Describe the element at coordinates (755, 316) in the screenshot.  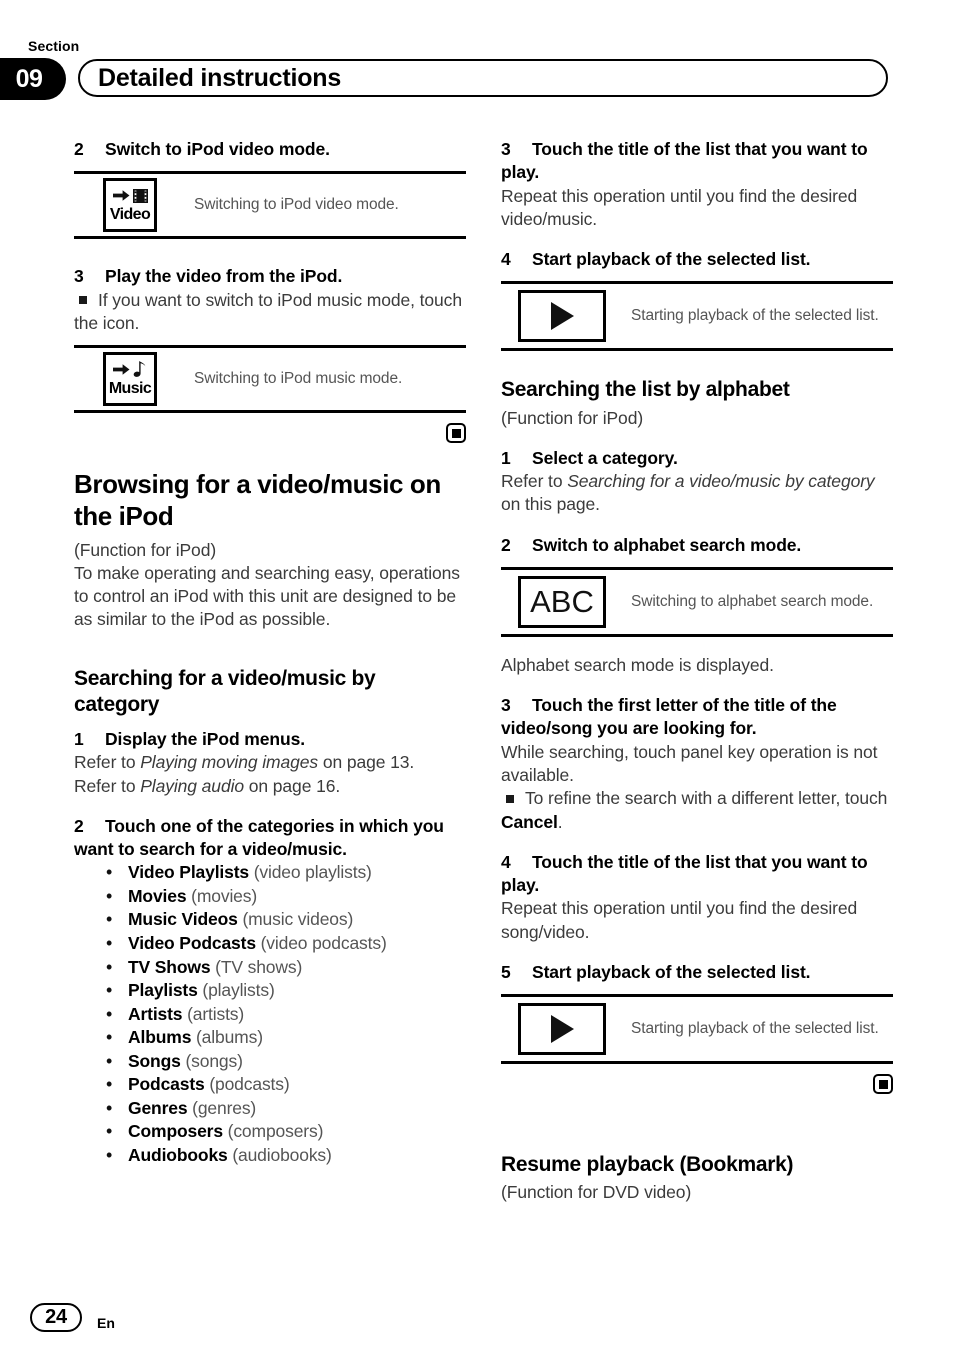
I see `play-key-description: Starting playback of the selected list.` at that location.